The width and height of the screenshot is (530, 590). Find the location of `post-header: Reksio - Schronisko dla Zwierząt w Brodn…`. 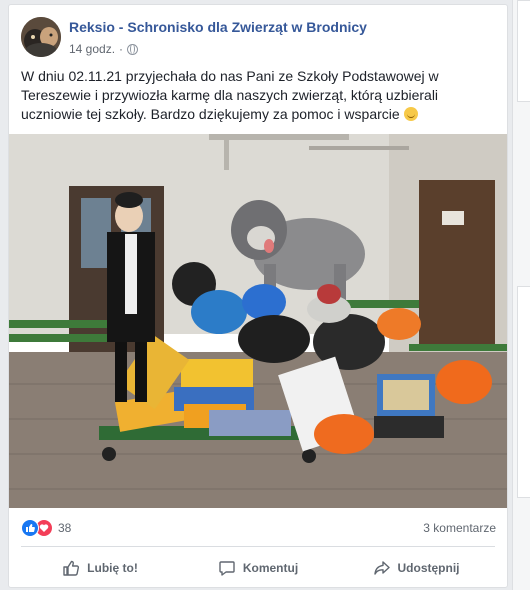

post-header: Reksio - Schronisko dla Zwierząt w Brodn… is located at coordinates (256, 39).